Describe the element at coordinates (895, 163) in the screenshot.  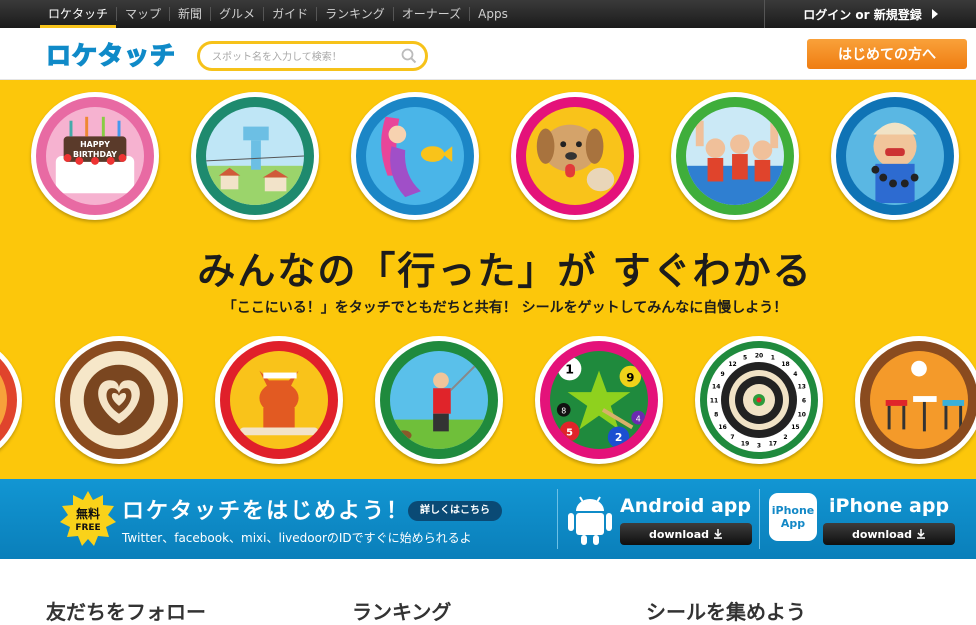
I see `monk-icon` at that location.